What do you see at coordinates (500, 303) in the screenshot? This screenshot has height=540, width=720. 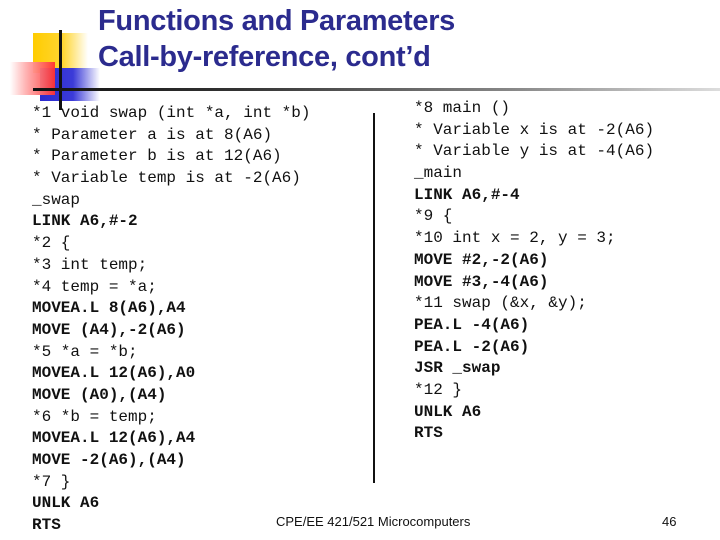 I see `code-line-comment: *11 swap (&x, &y);` at bounding box center [500, 303].